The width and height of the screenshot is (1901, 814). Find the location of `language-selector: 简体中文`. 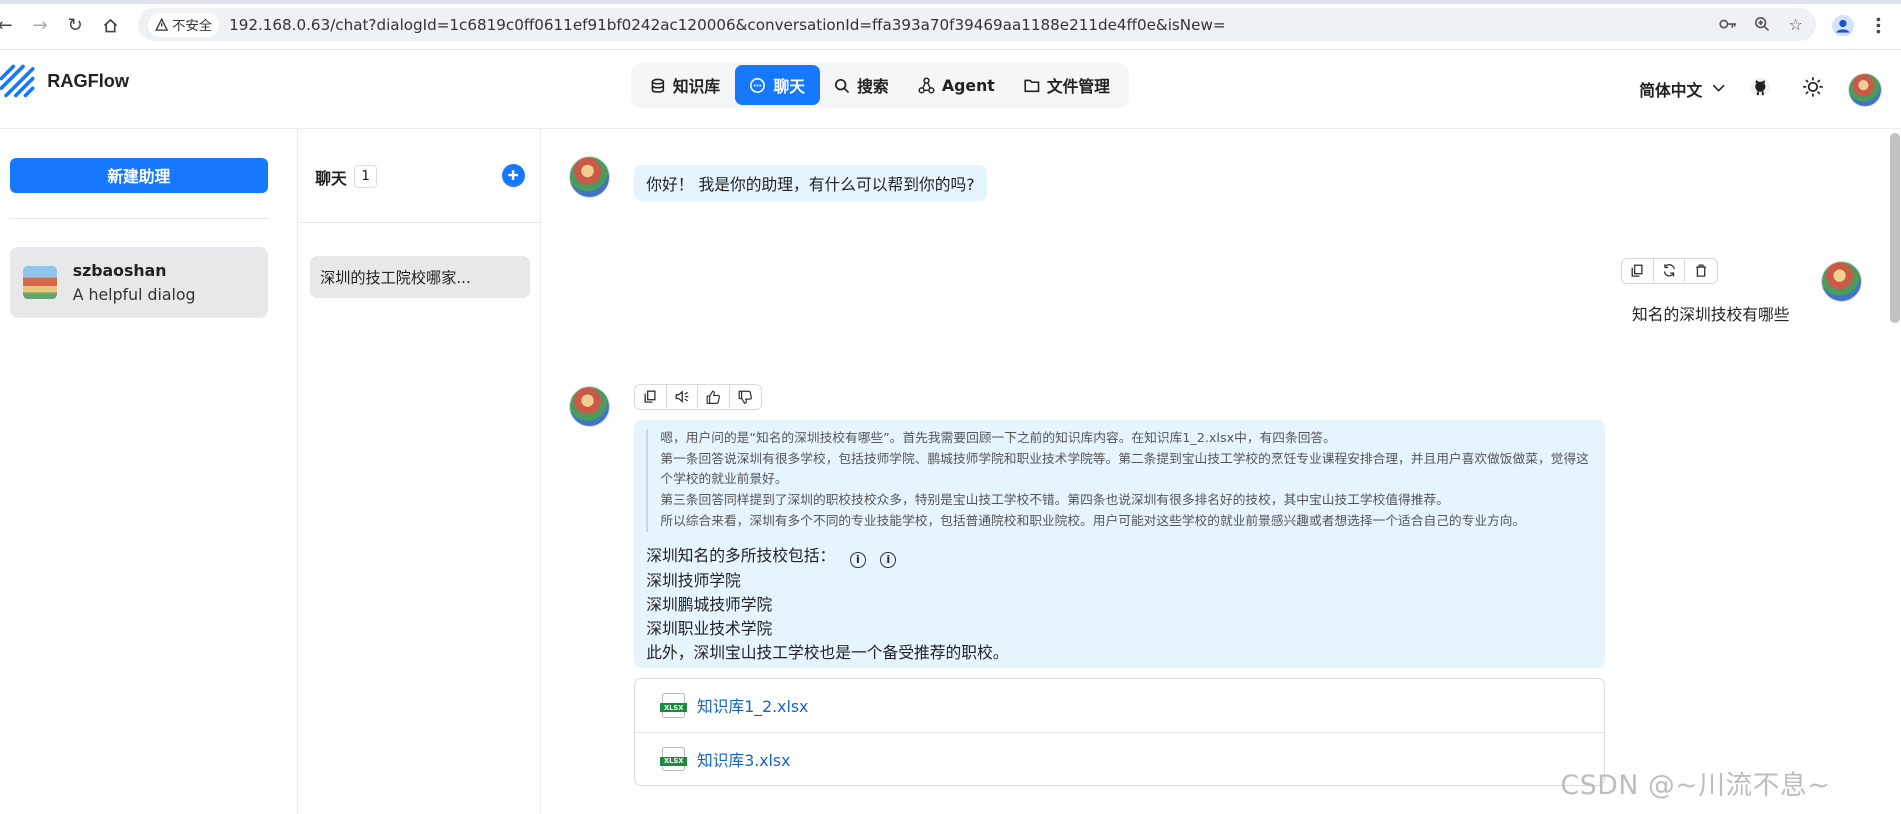

language-selector: 简体中文 is located at coordinates (1682, 89).